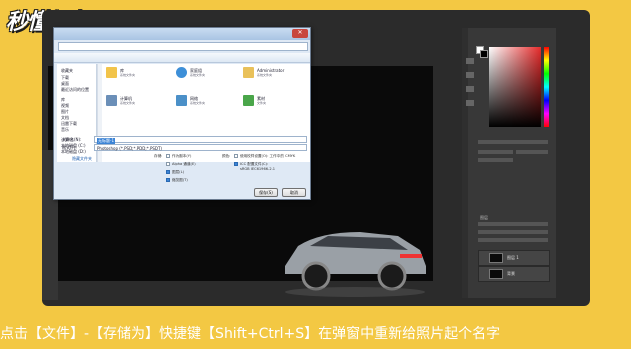 This screenshot has height=349, width=631. I want to click on background-color-swatch, so click(484, 54).